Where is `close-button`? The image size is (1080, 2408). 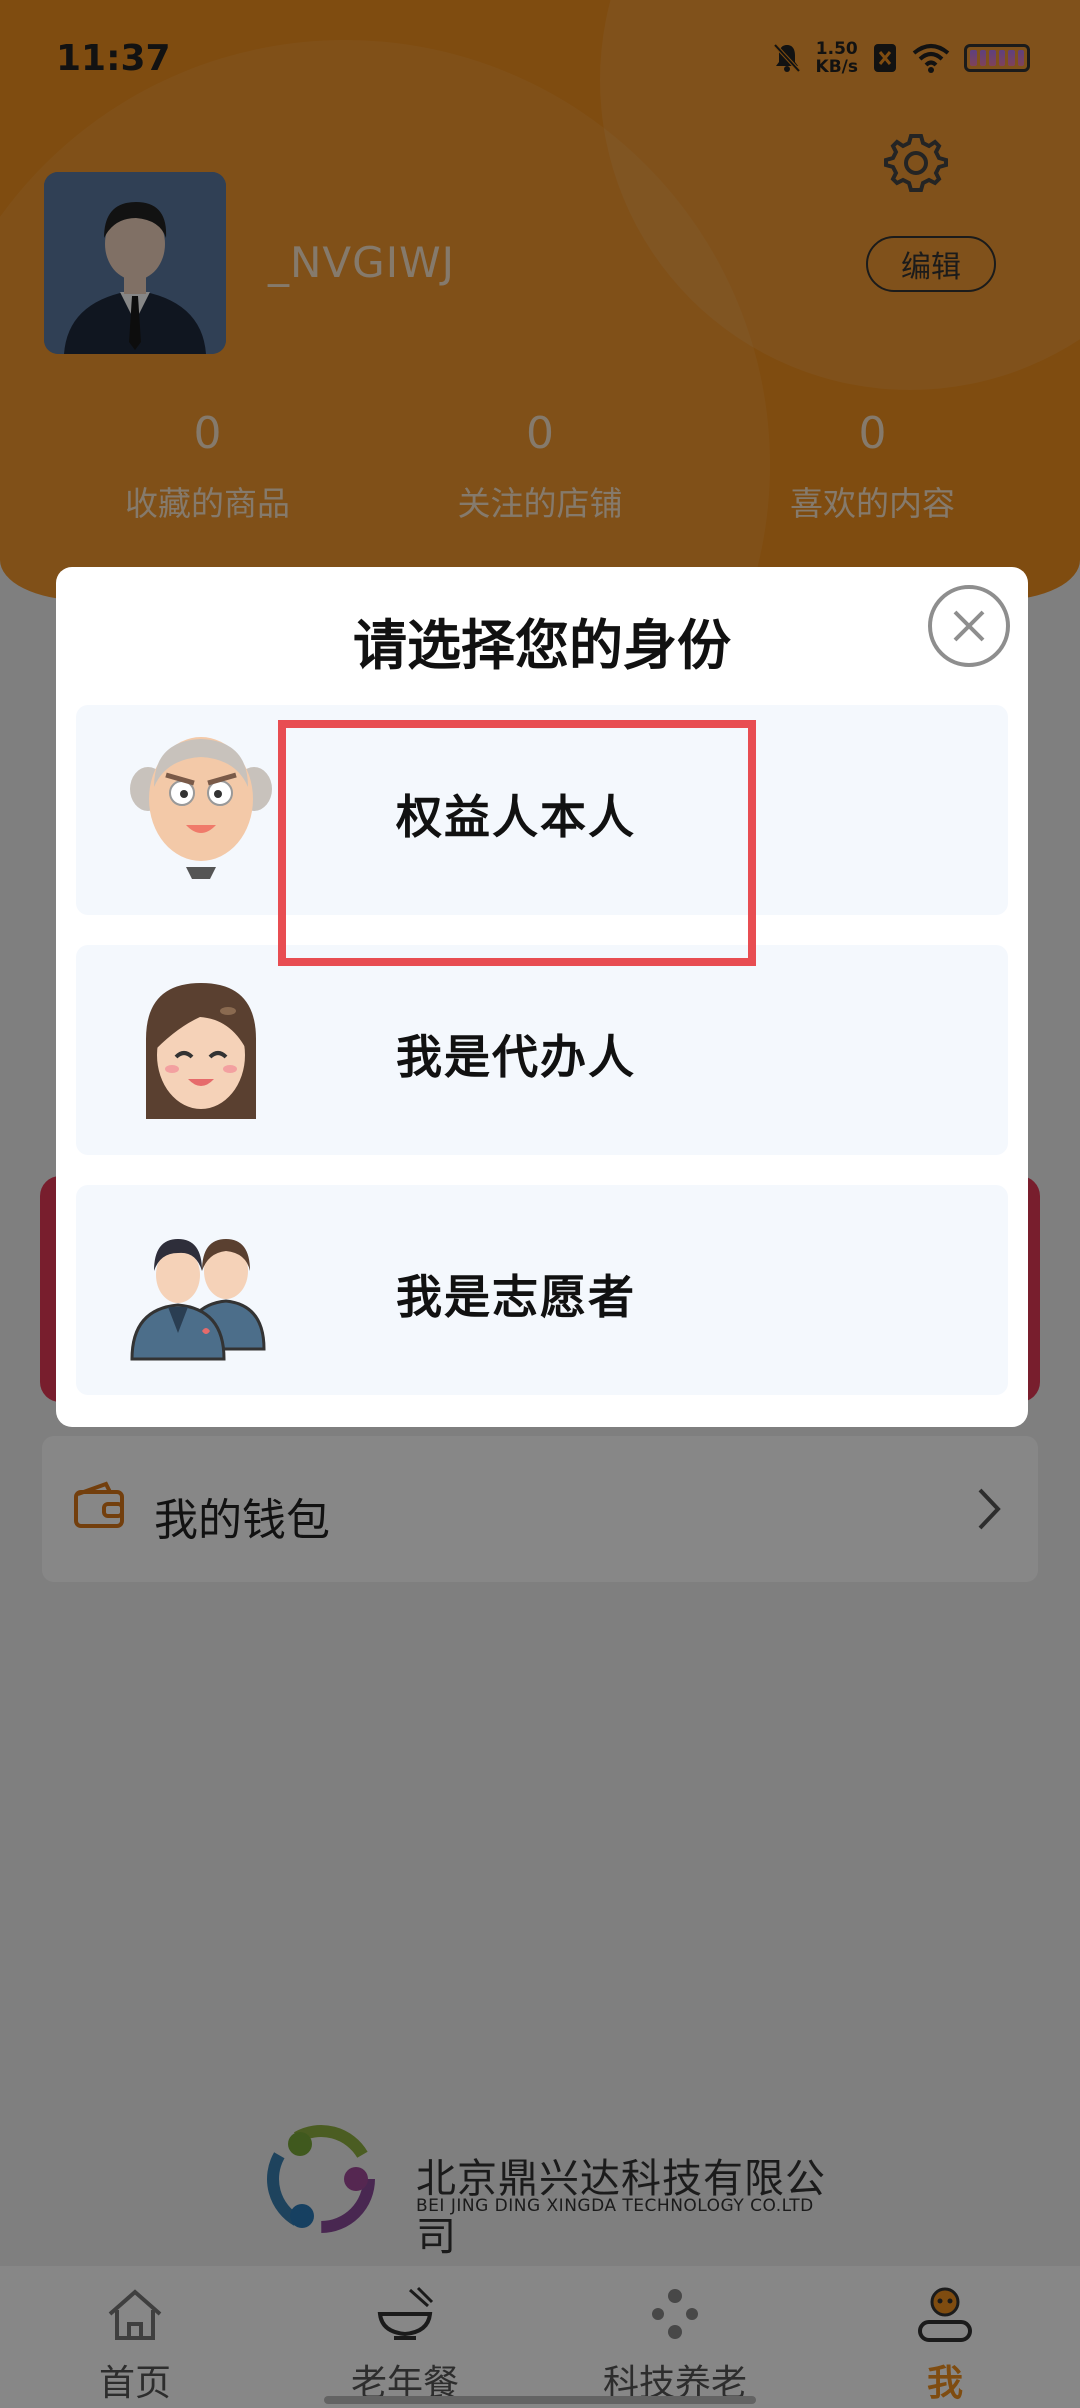 close-button is located at coordinates (969, 626).